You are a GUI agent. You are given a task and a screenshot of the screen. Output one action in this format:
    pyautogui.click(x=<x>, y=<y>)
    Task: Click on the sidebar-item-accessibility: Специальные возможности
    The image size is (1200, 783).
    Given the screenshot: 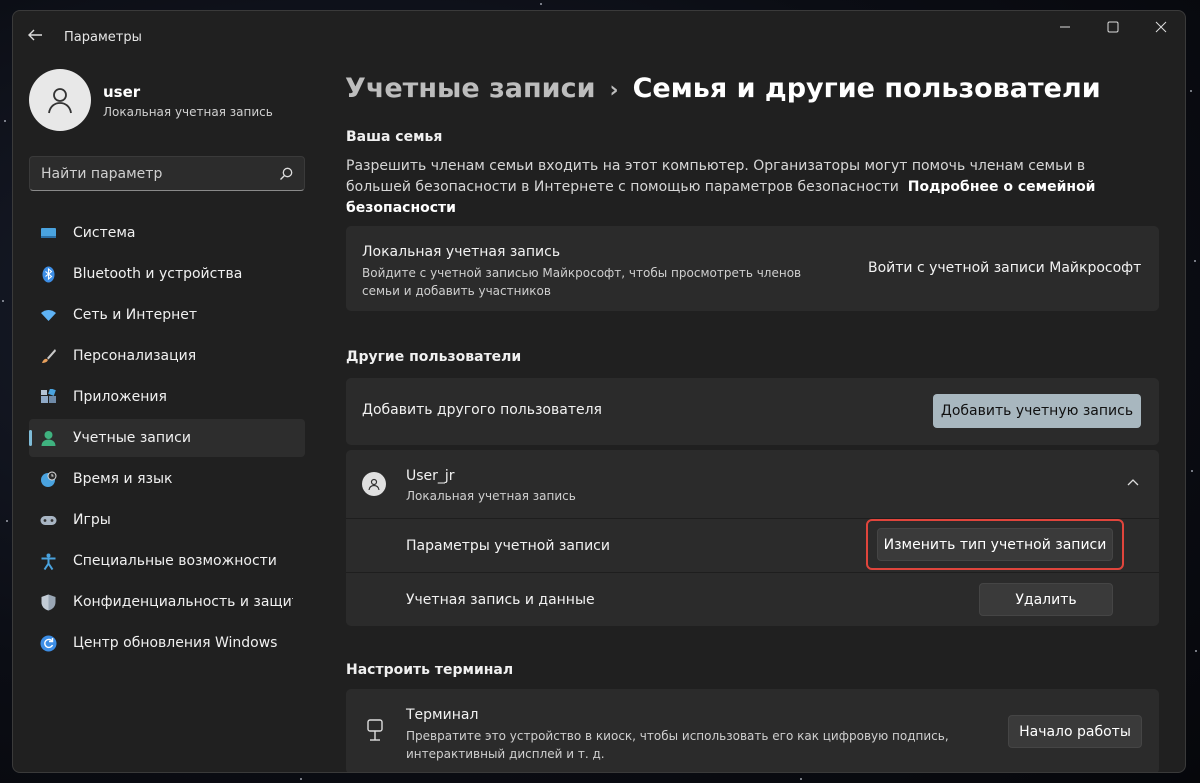 What is the action you would take?
    pyautogui.click(x=167, y=561)
    